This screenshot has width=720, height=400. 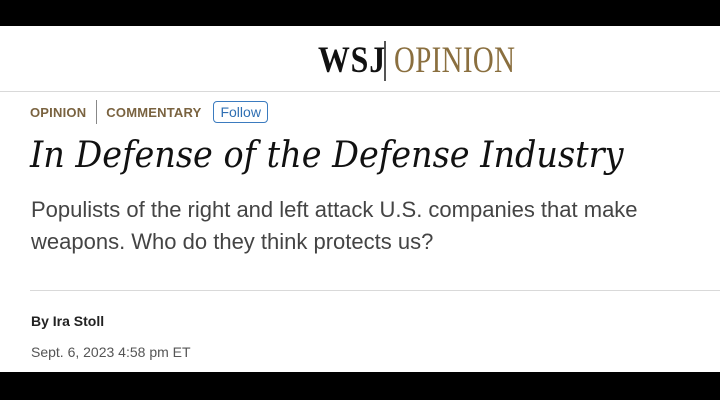 What do you see at coordinates (58, 112) in the screenshot?
I see `topic-opinion: OPINION` at bounding box center [58, 112].